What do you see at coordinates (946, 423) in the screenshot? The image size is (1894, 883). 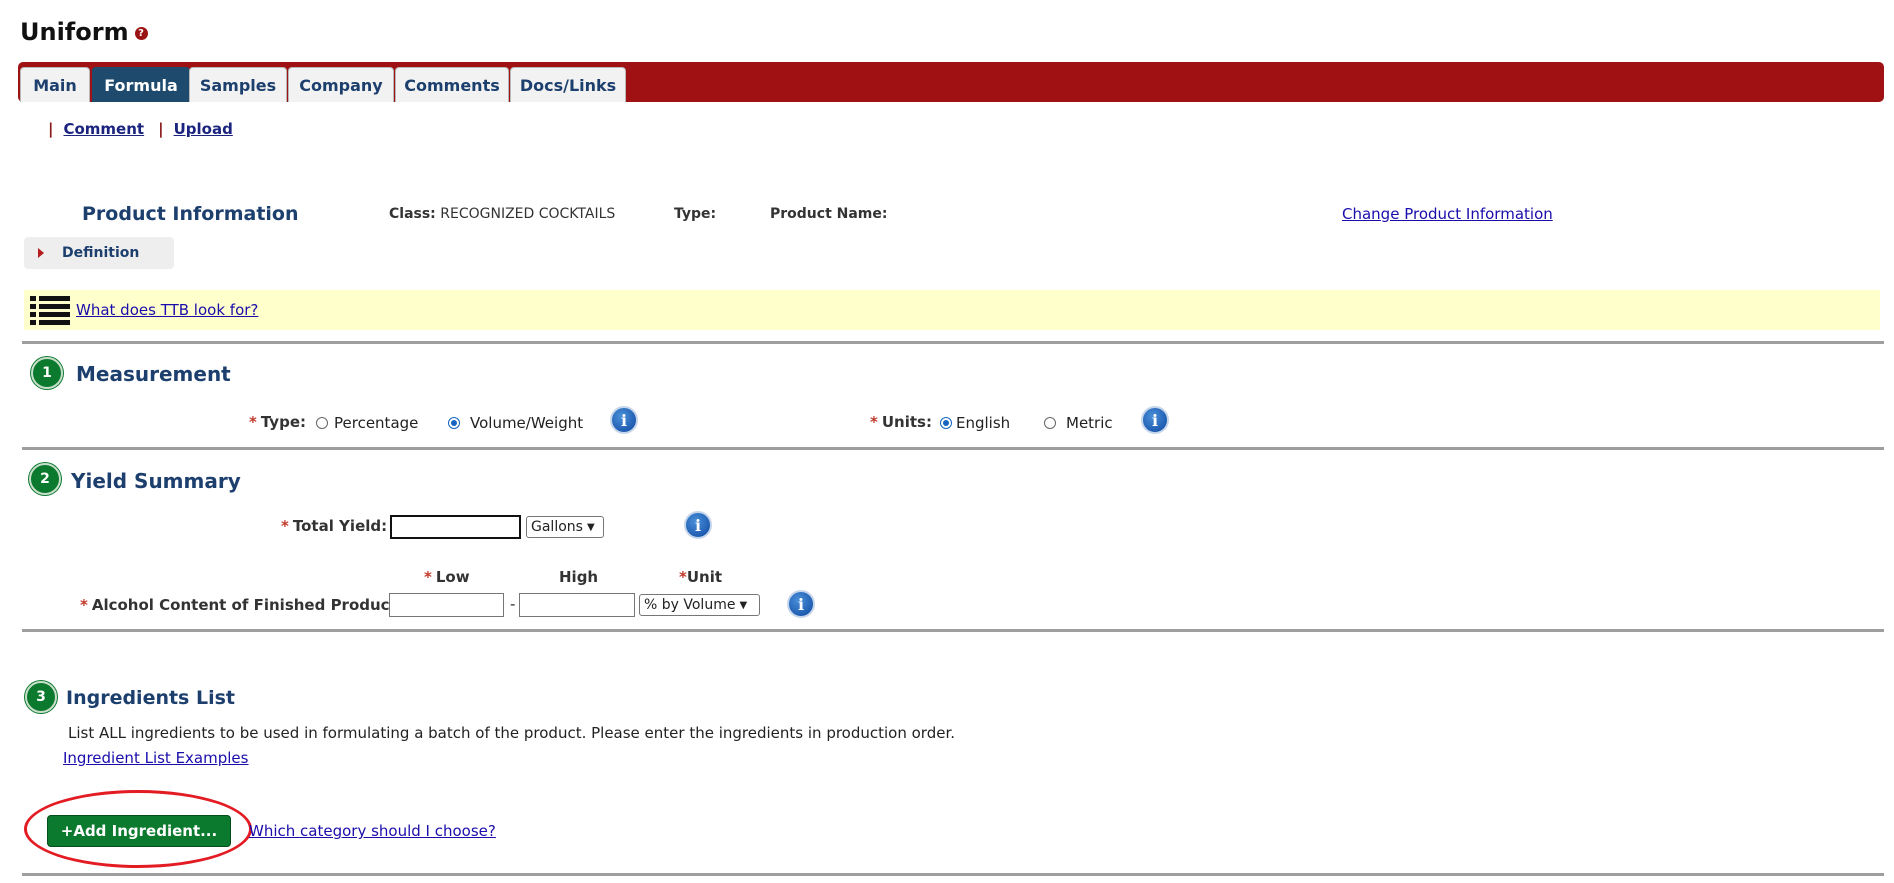 I see `units-english-radio` at bounding box center [946, 423].